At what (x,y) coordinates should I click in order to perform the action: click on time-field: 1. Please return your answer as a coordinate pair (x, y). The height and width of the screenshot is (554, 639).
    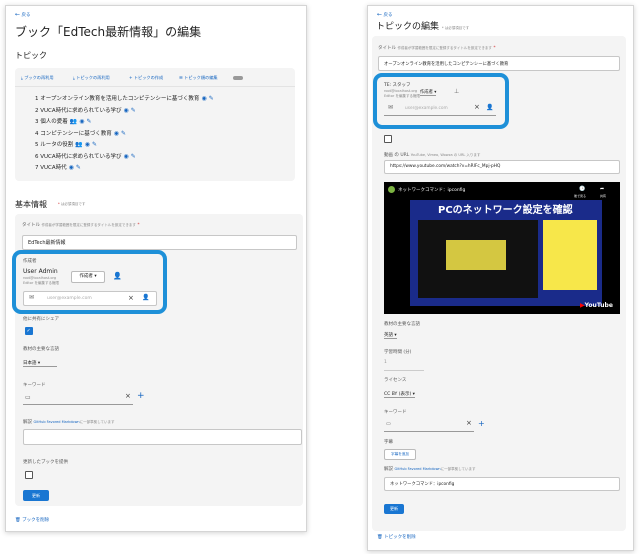
    Looking at the image, I should click on (404, 365).